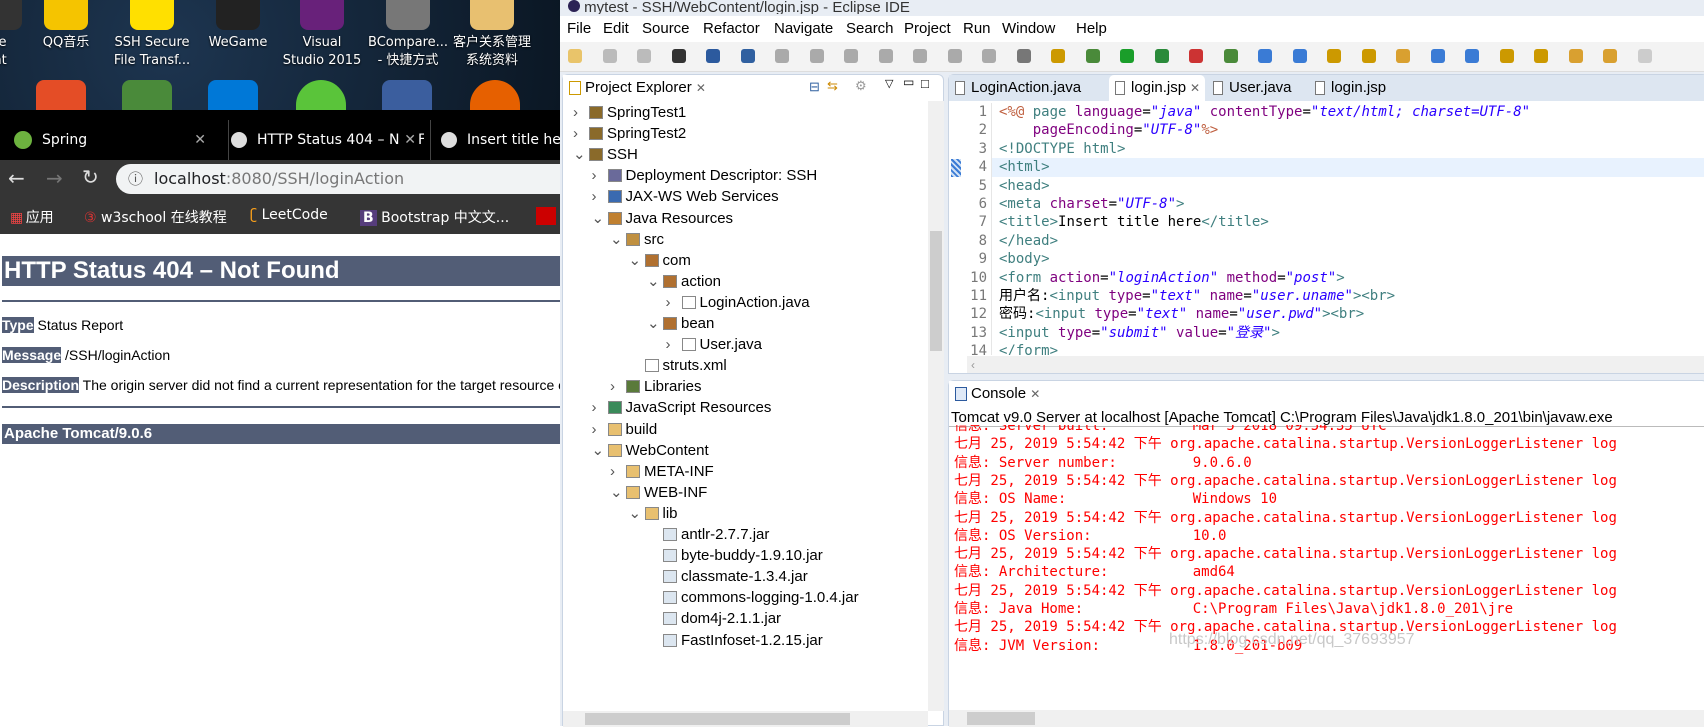 This screenshot has height=727, width=1704. What do you see at coordinates (1127, 56) in the screenshot?
I see `run-icon` at bounding box center [1127, 56].